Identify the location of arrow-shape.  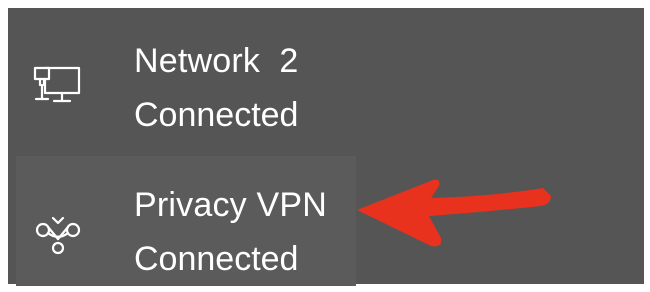
(454, 213).